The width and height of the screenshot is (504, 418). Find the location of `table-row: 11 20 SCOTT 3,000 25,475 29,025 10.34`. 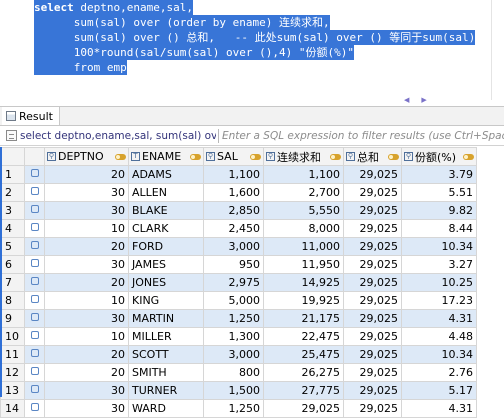

table-row: 11 20 SCOTT 3,000 25,475 29,025 10.34 is located at coordinates (238, 354).